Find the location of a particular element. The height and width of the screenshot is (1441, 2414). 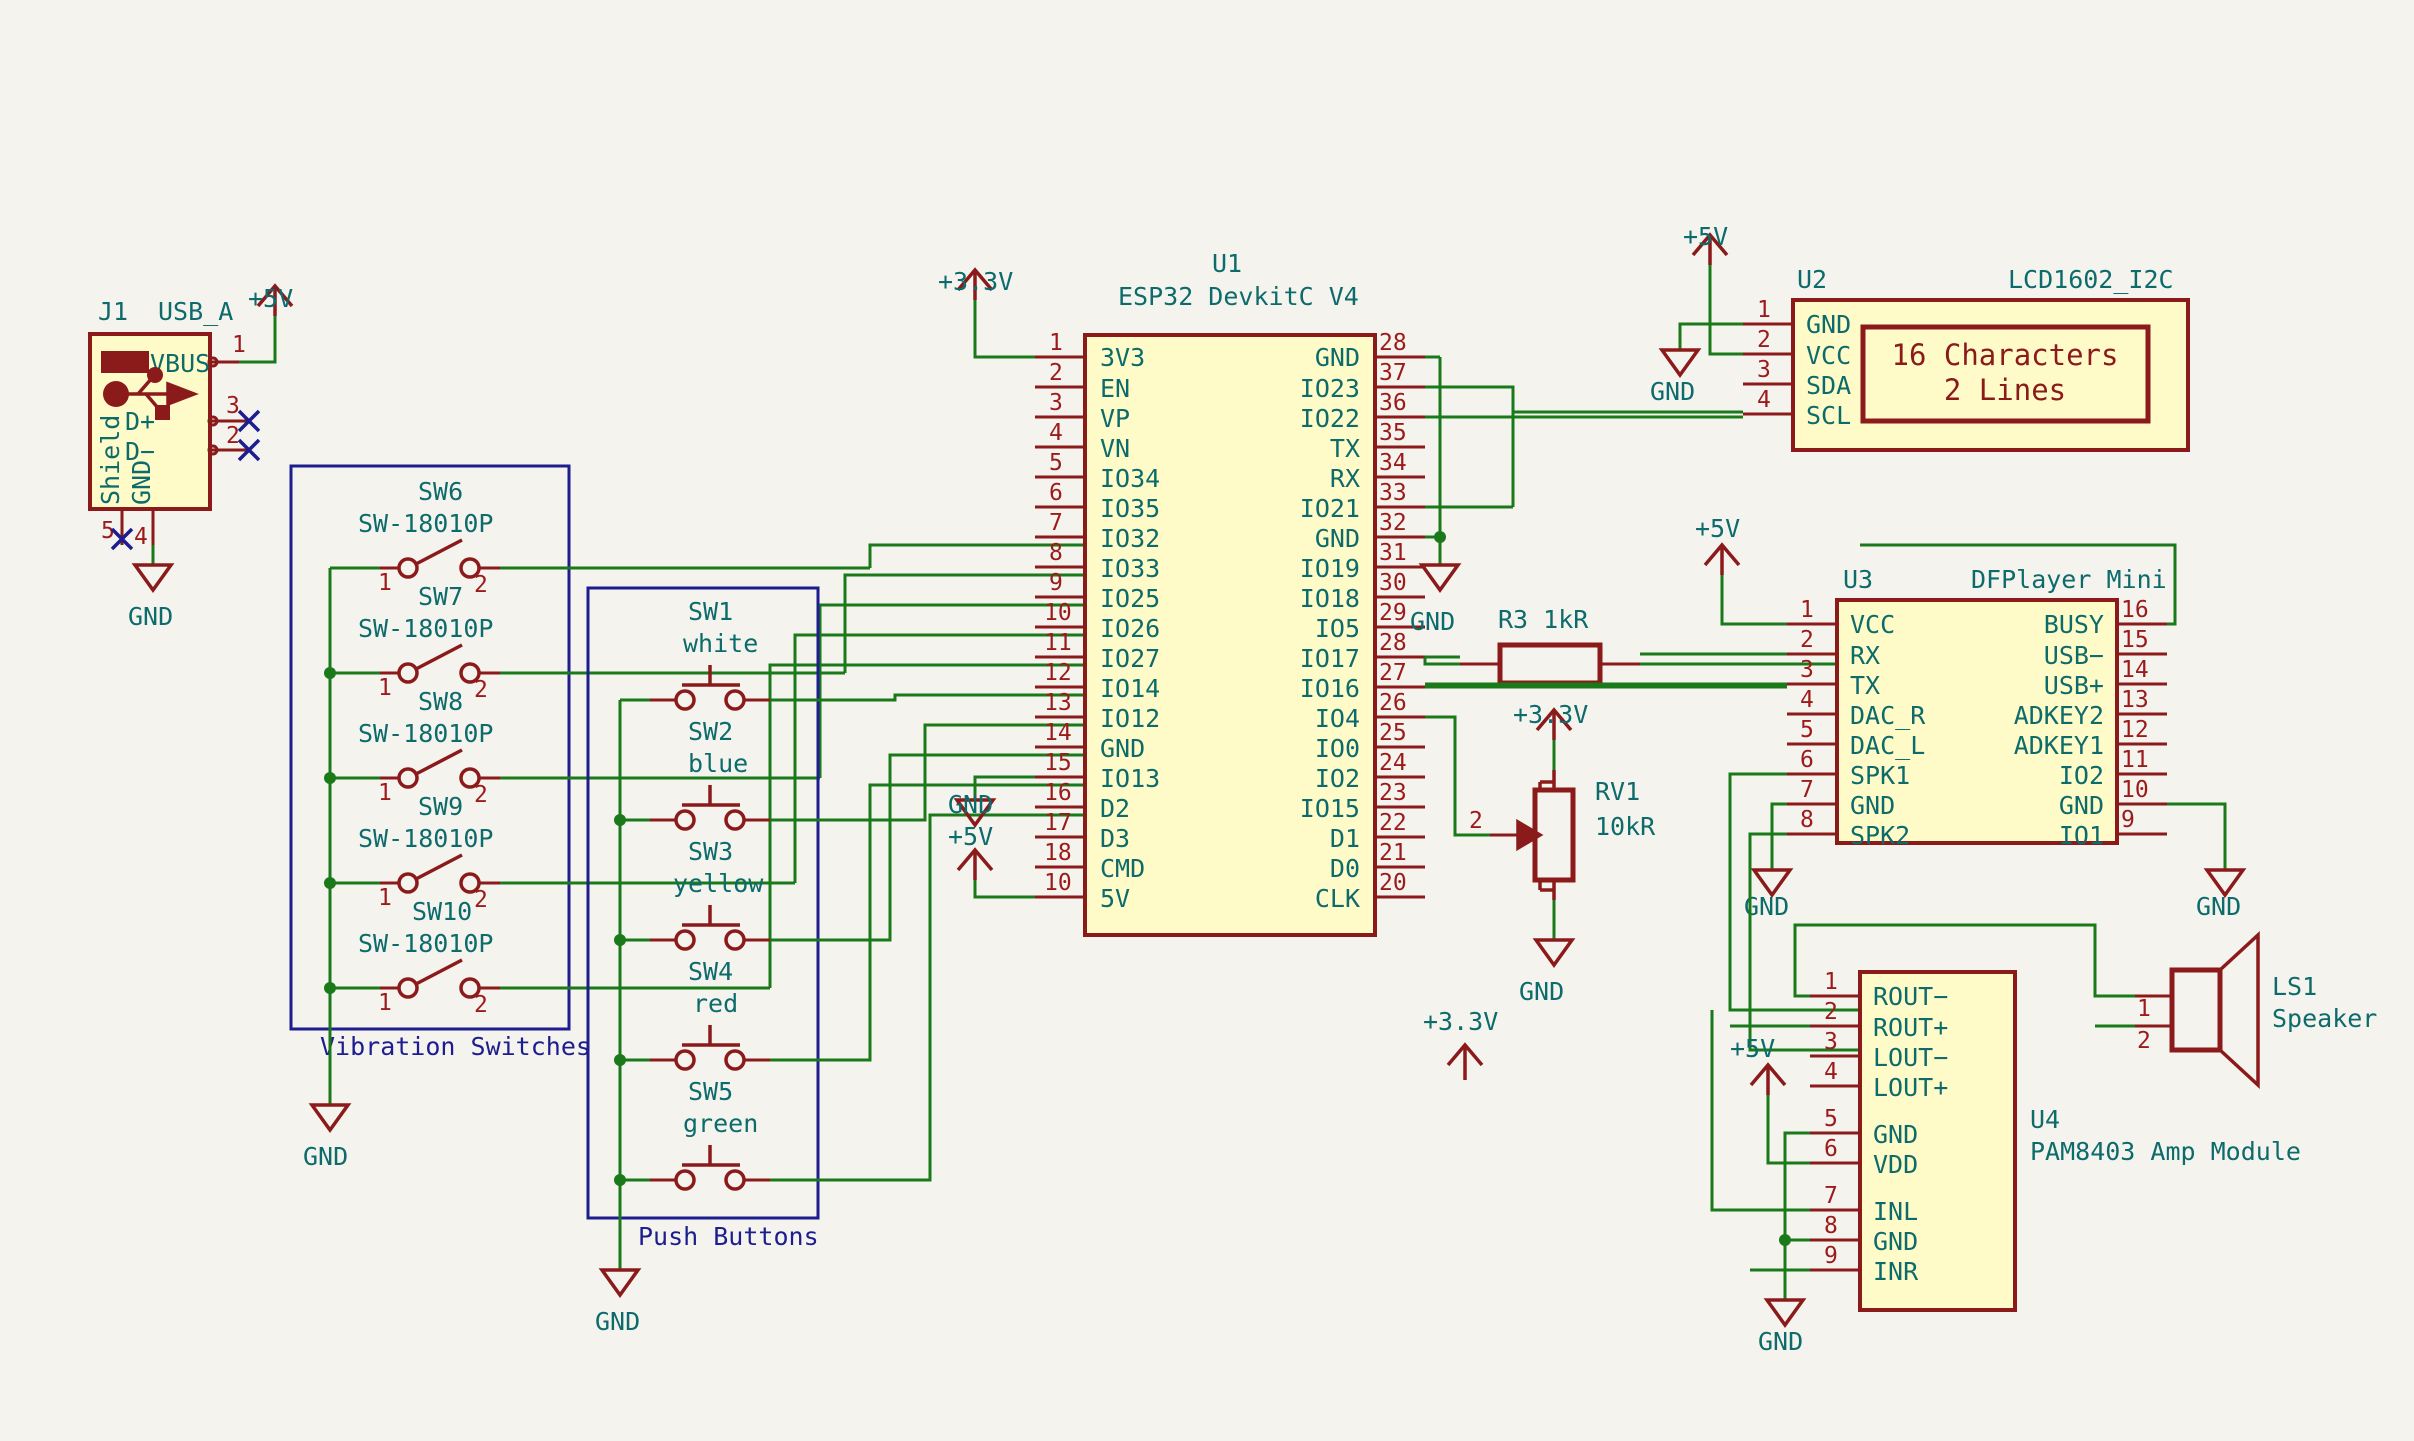

u1-rp13-num: 25 is located at coordinates (1393, 733).